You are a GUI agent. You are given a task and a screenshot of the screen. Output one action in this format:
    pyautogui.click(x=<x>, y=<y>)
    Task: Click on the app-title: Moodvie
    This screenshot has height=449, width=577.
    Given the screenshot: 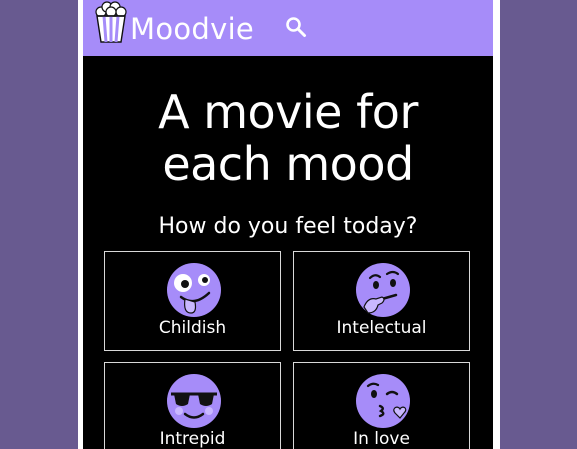 What is the action you would take?
    pyautogui.click(x=192, y=29)
    